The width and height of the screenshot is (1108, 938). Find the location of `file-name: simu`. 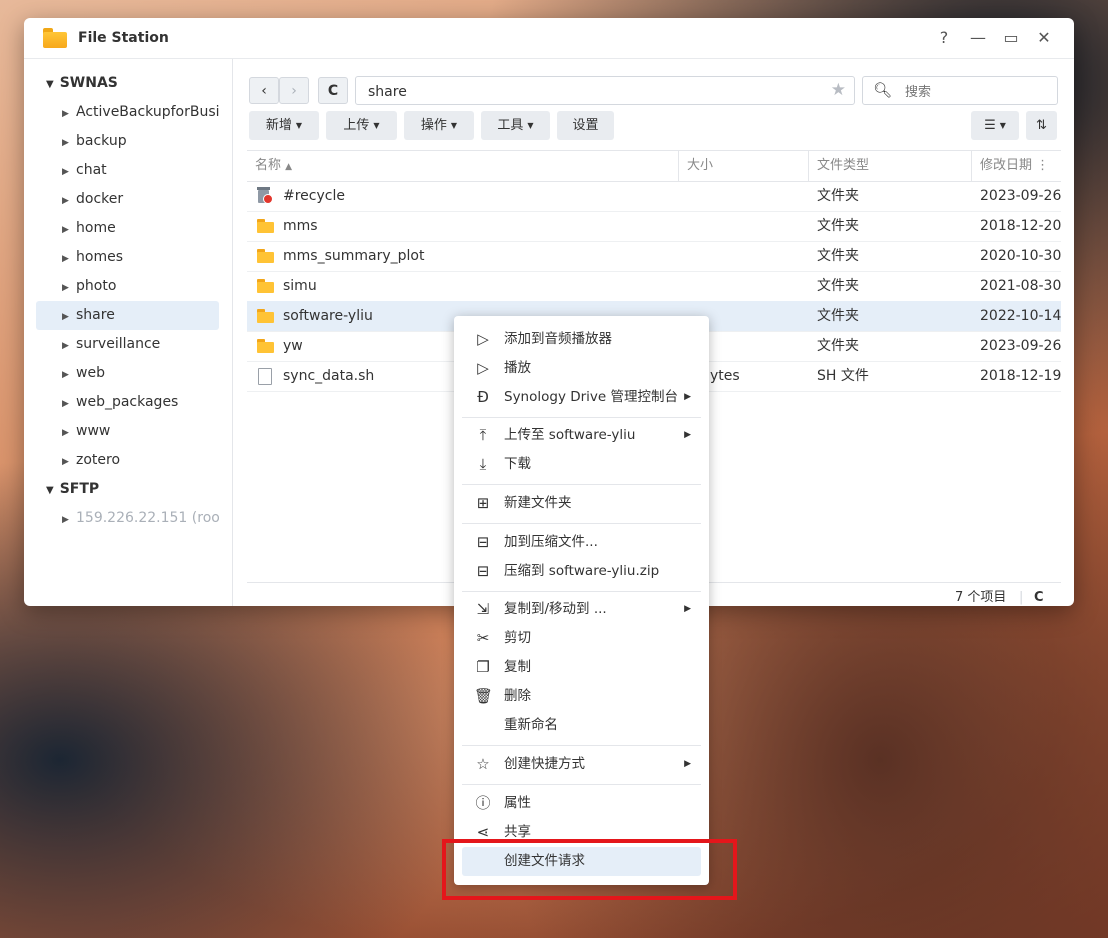

file-name: simu is located at coordinates (300, 286).